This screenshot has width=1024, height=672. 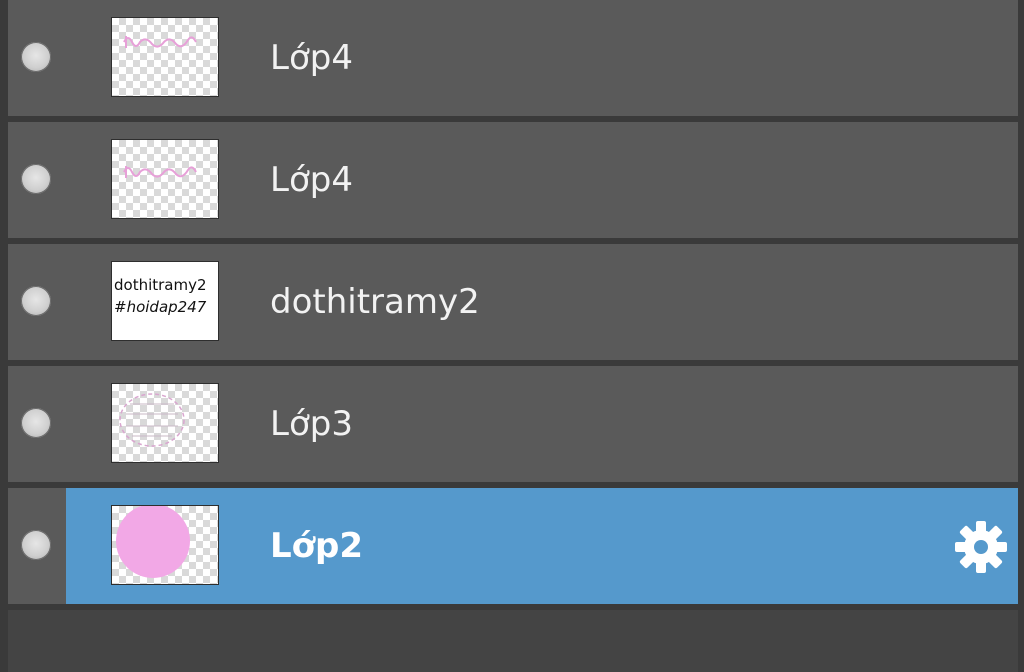 I want to click on layer-name: Lớp3, so click(x=311, y=424).